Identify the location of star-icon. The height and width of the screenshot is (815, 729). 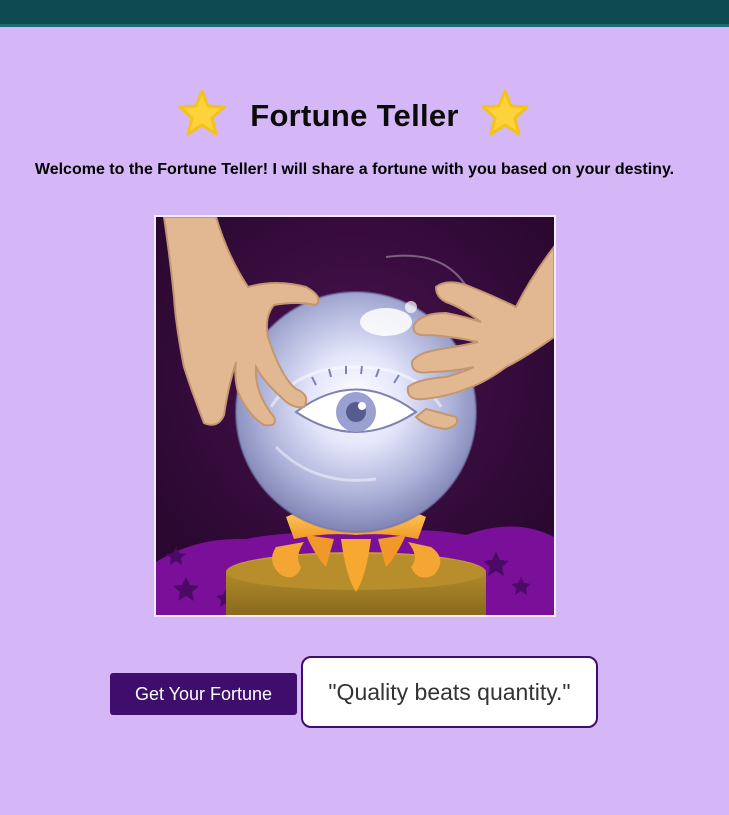
(505, 112).